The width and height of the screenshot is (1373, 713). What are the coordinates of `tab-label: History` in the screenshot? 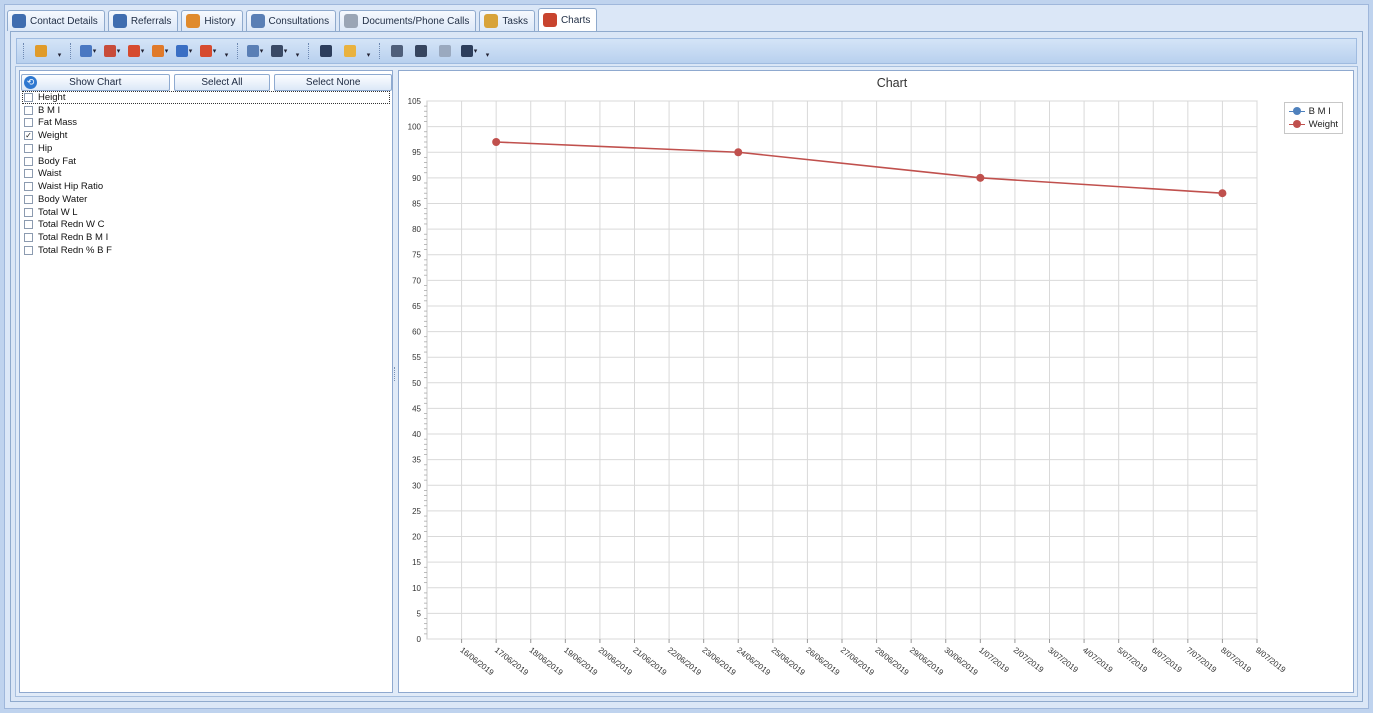 It's located at (220, 21).